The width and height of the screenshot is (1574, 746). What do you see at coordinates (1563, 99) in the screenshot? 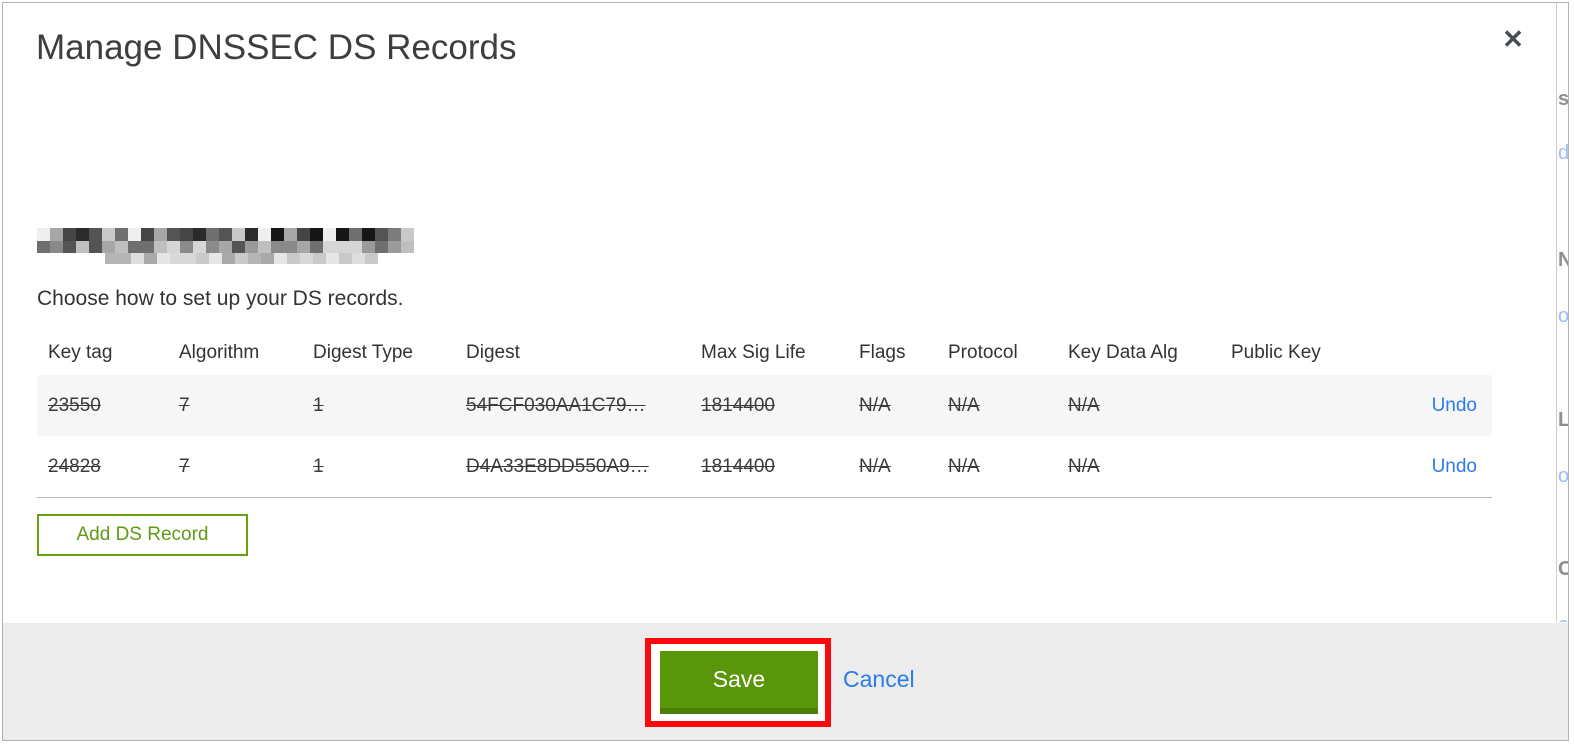
I see `background-text-fragment: s` at bounding box center [1563, 99].